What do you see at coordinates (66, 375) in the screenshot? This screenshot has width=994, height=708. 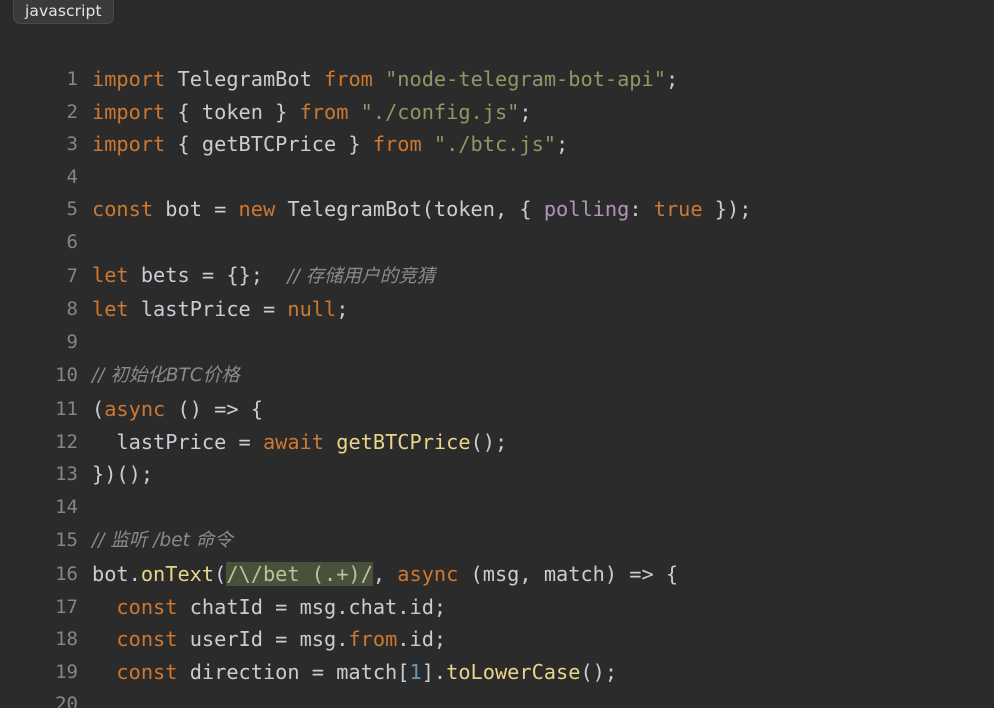 I see `line-number: 10` at bounding box center [66, 375].